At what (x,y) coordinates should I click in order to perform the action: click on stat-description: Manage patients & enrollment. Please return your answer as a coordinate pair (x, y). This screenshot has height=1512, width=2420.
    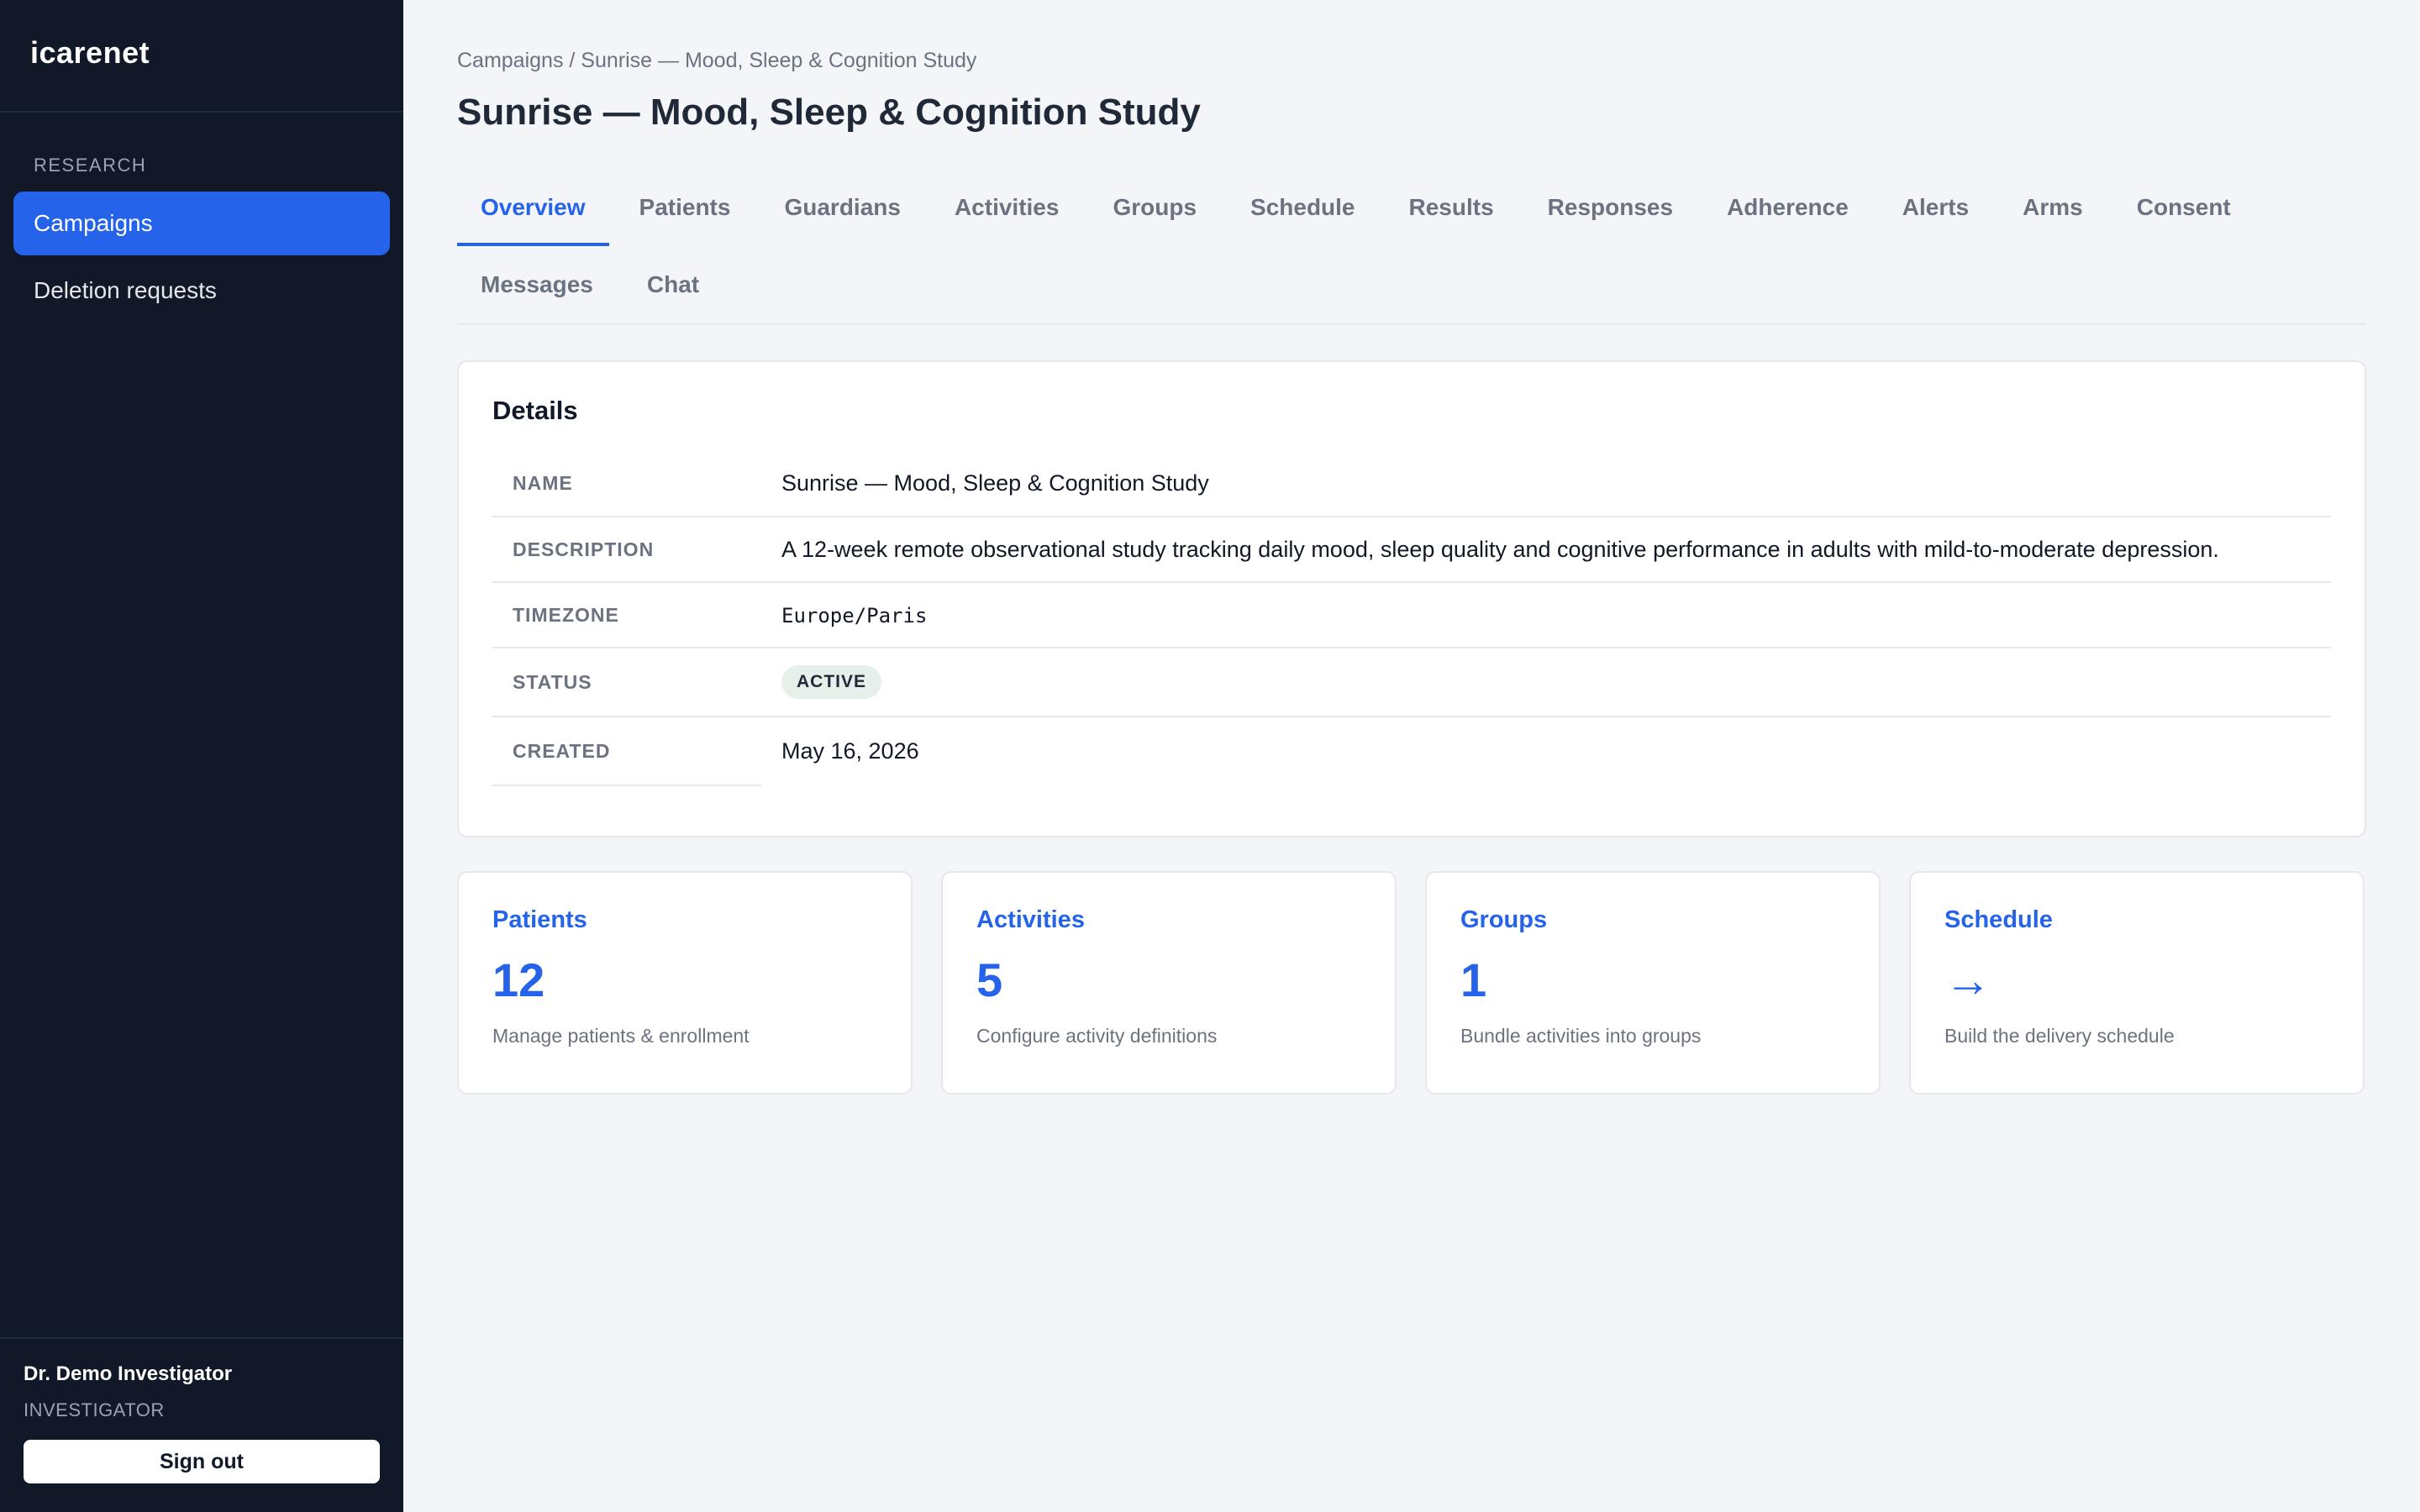
    Looking at the image, I should click on (621, 1036).